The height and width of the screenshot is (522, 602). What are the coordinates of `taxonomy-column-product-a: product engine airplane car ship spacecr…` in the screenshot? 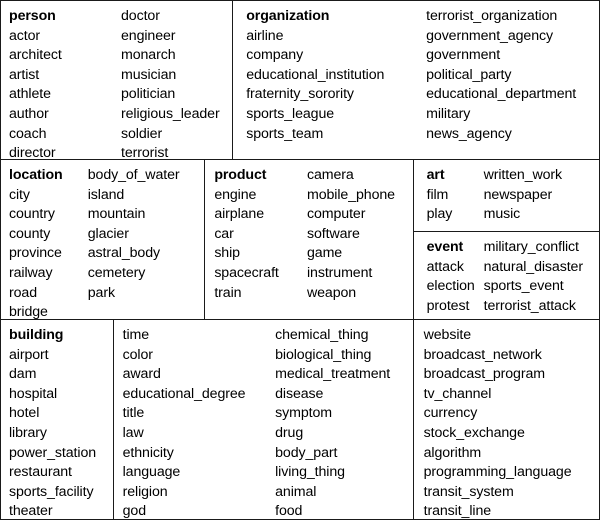 It's located at (252, 242).